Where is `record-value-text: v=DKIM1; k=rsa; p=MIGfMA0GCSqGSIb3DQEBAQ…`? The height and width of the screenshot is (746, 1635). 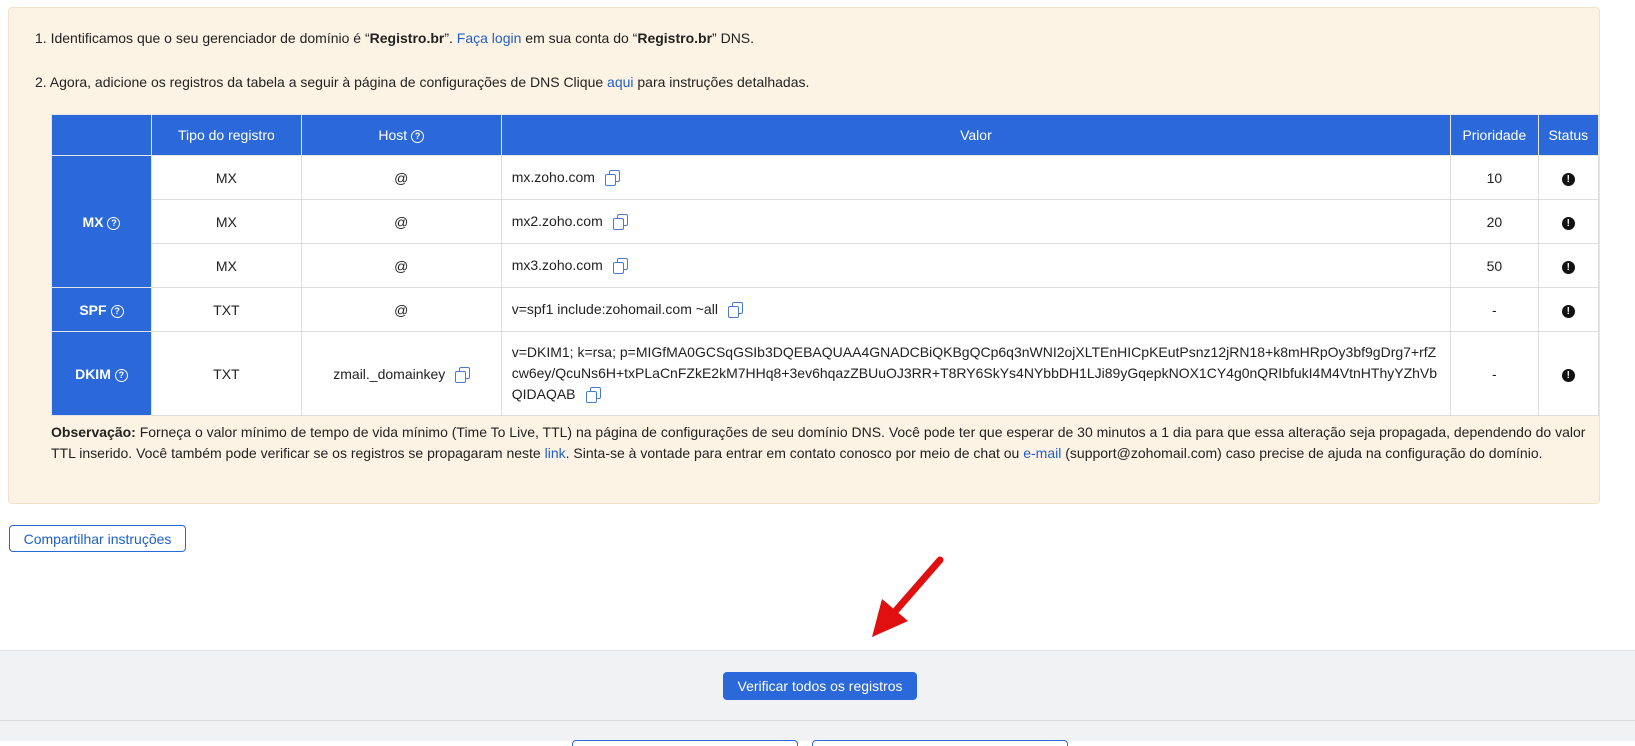
record-value-text: v=DKIM1; k=rsa; p=MIGfMA0GCSqGSIb3DQEBAQ… is located at coordinates (974, 373).